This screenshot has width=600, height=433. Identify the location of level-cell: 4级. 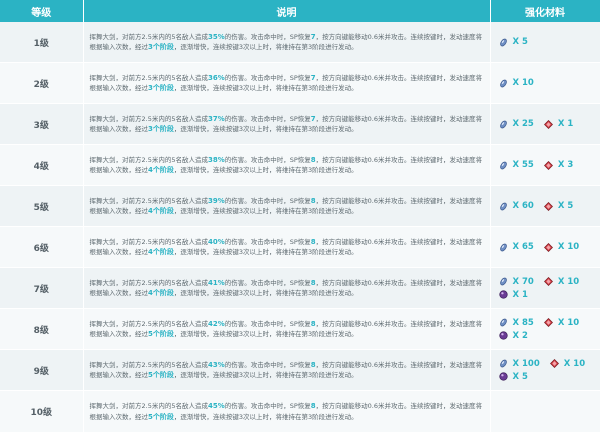
(42, 165).